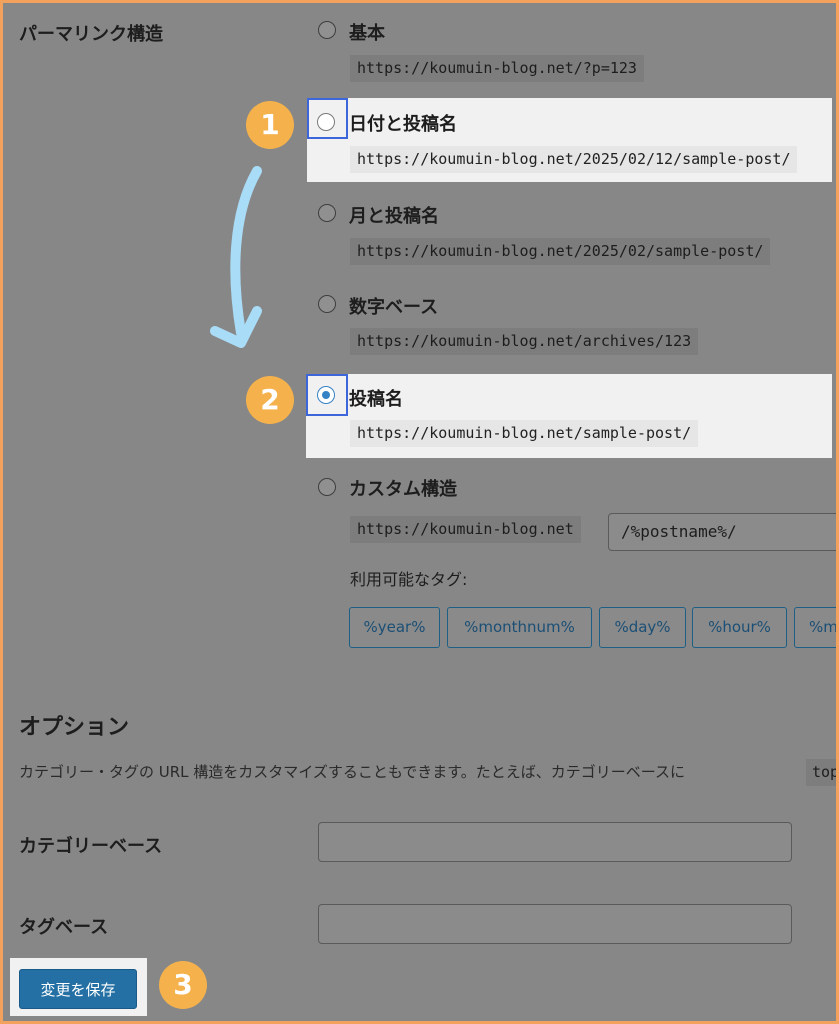 The image size is (839, 1024). Describe the element at coordinates (394, 216) in the screenshot. I see `option-label-month-name: 月と投稿名` at that location.